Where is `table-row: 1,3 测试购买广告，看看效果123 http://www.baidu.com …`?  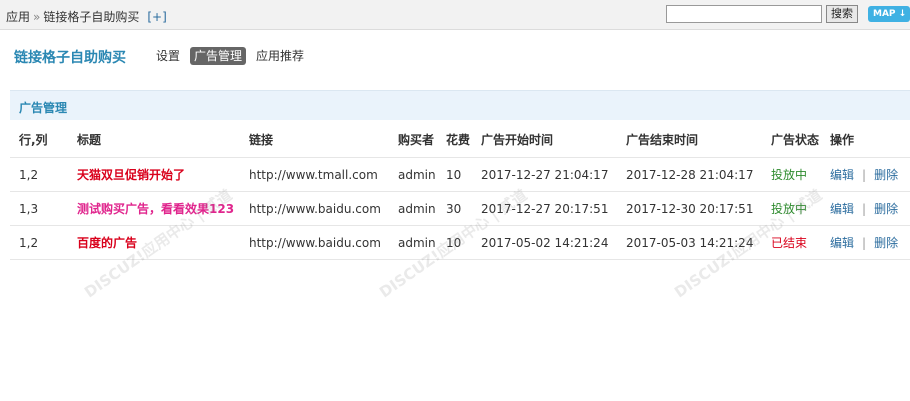 table-row: 1,3 测试购买广告，看看效果123 http://www.baidu.com … is located at coordinates (460, 209).